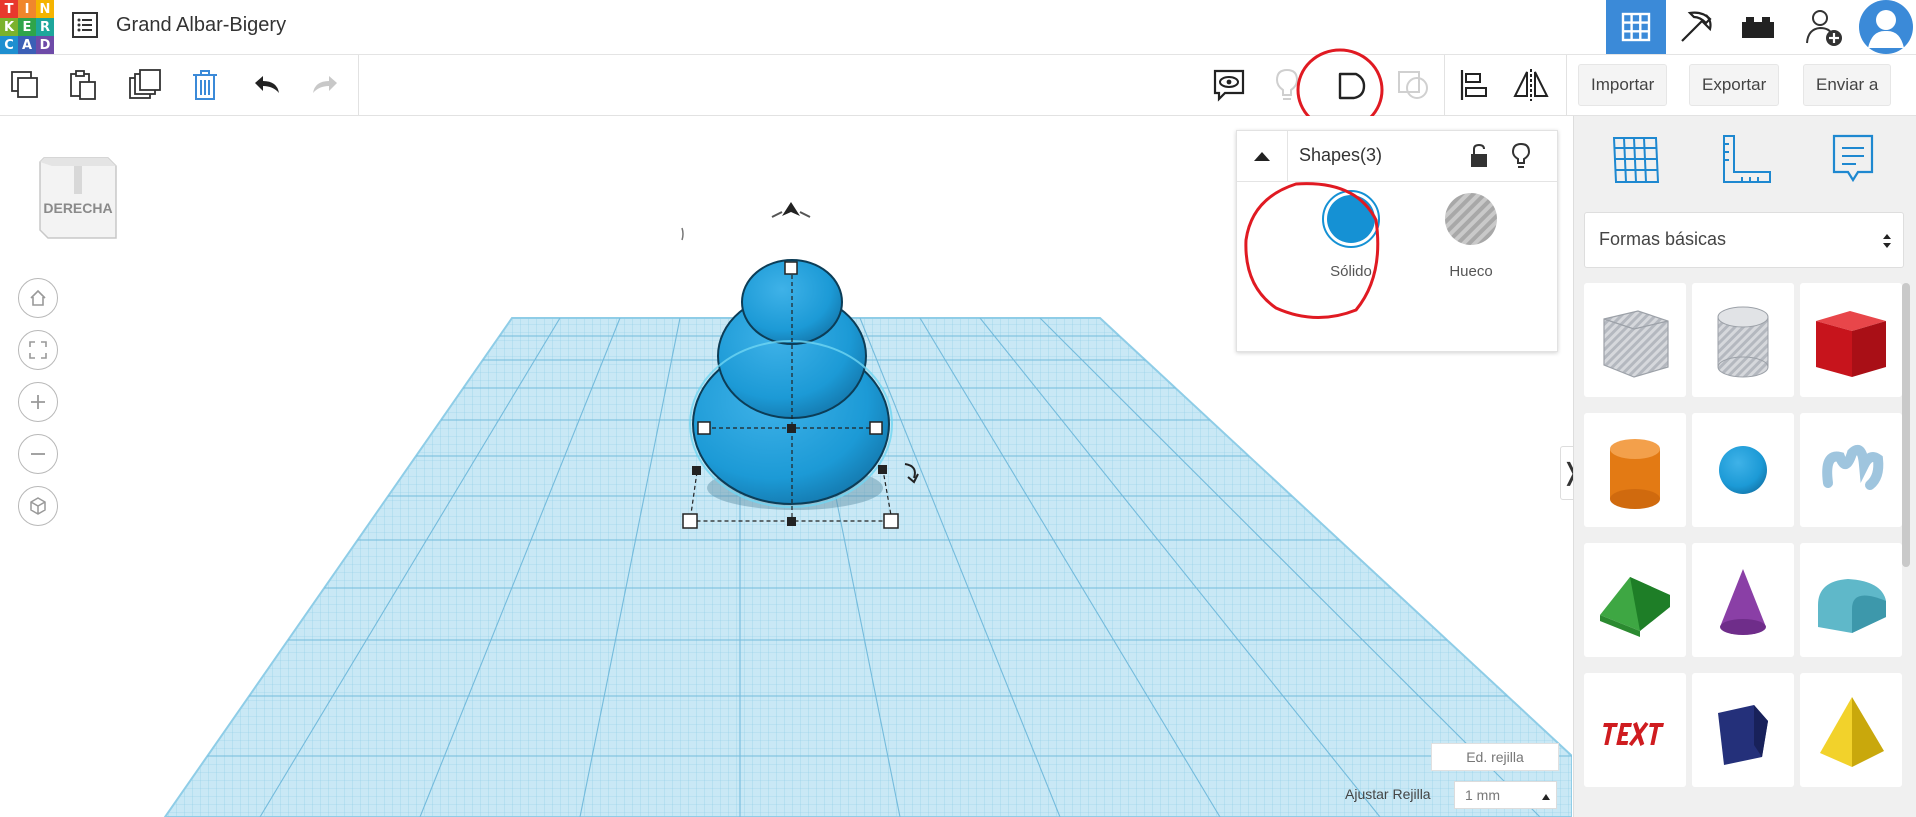  Describe the element at coordinates (1847, 85) in the screenshot. I see `send-to-button: Enviar a` at that location.